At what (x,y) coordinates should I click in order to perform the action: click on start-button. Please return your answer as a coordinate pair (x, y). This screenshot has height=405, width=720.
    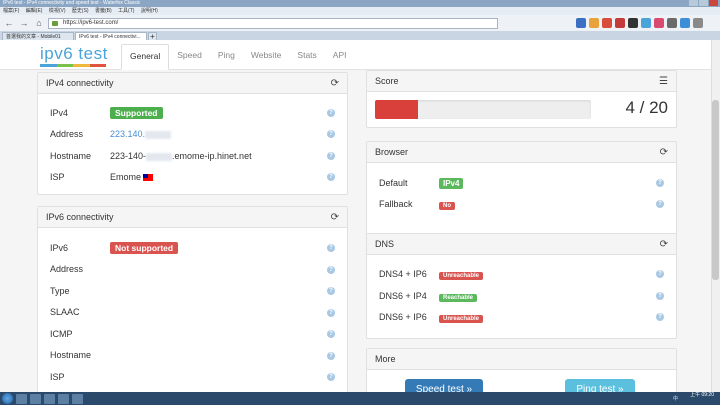
    Looking at the image, I should click on (7, 398).